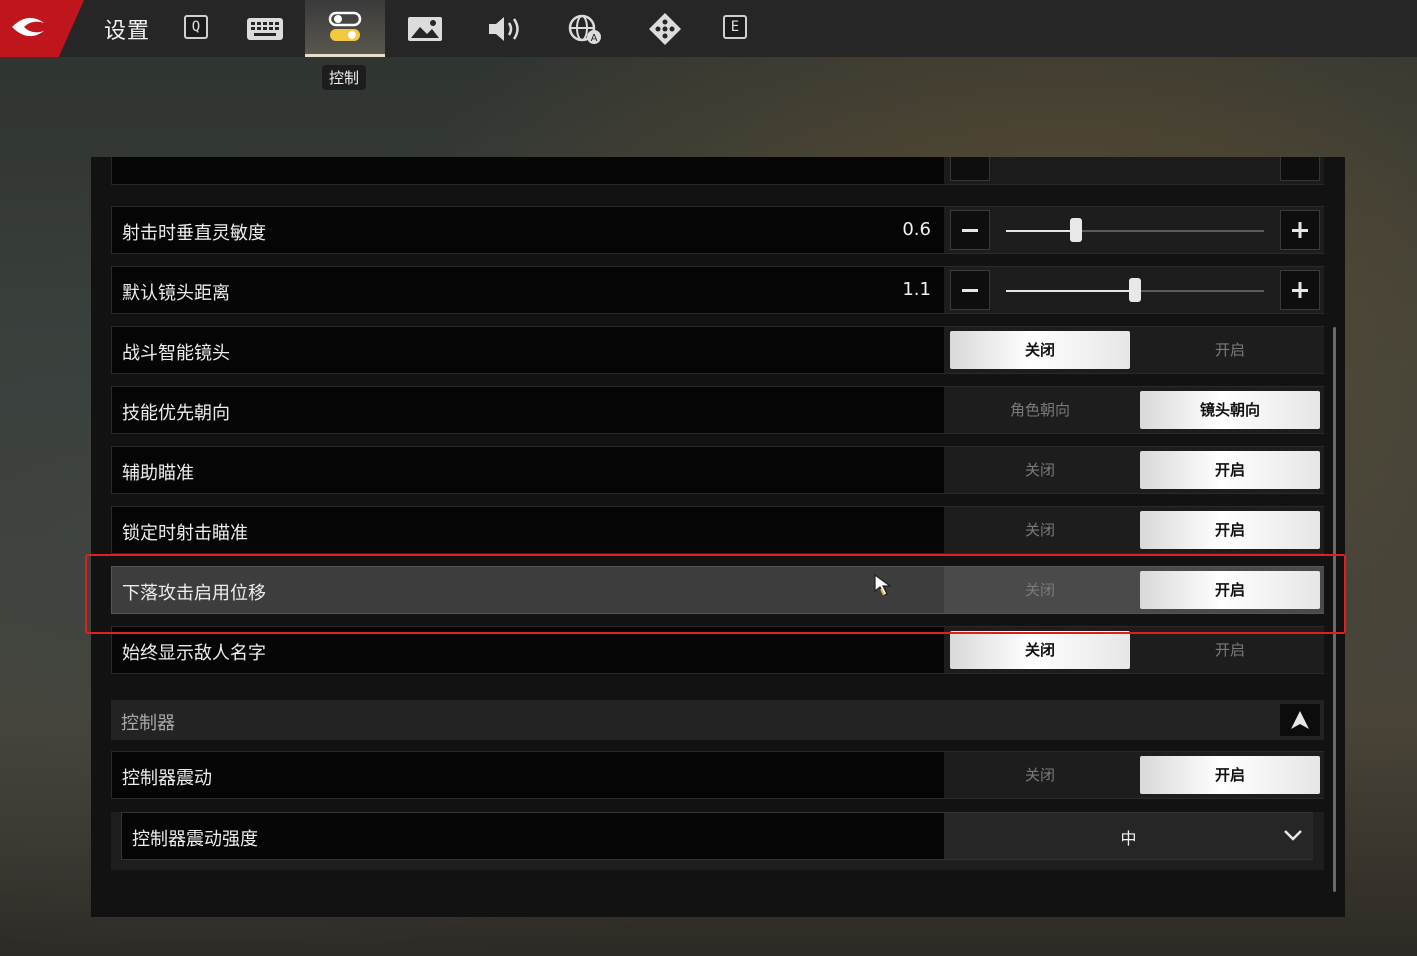 The image size is (1417, 956). Describe the element at coordinates (883, 584) in the screenshot. I see `cursor-icon` at that location.